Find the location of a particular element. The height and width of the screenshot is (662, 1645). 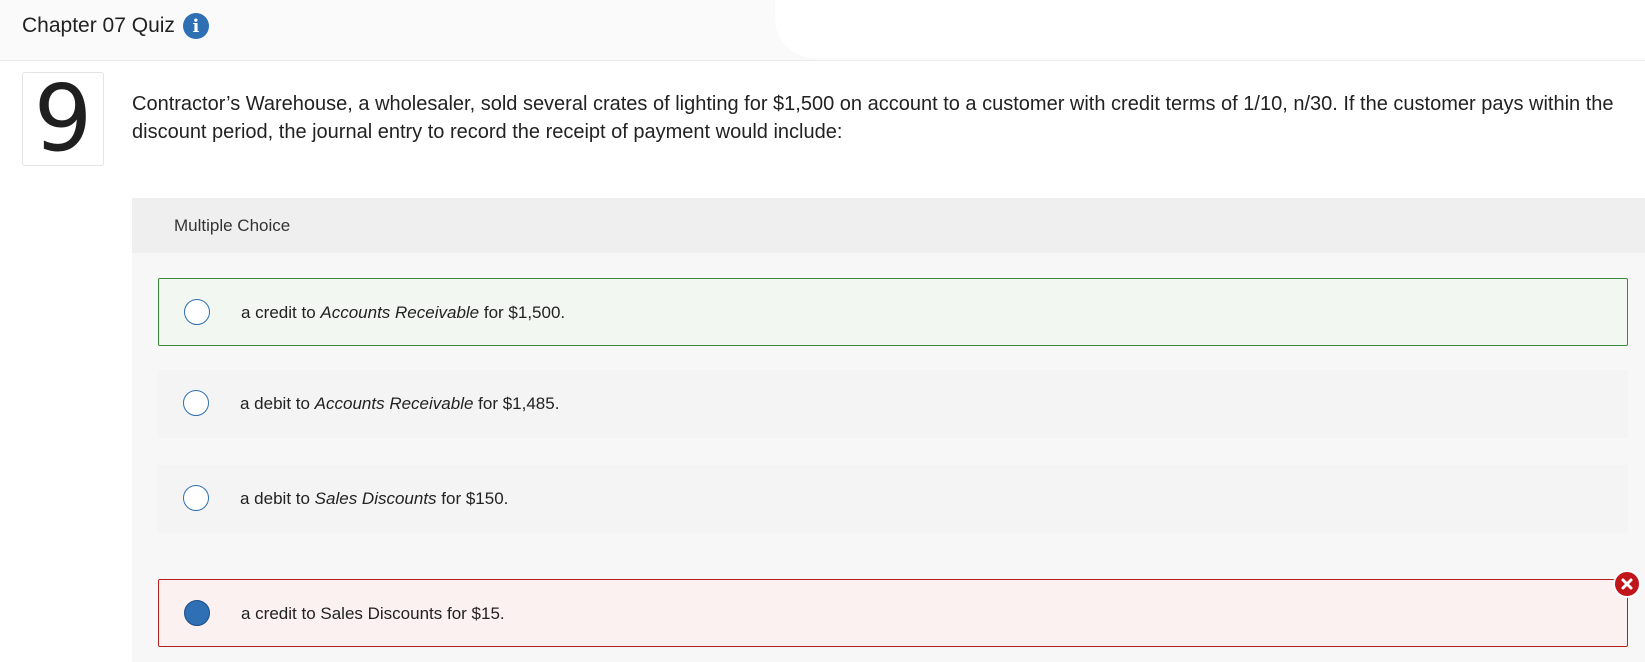

option-suffix: for $150. is located at coordinates (472, 498).